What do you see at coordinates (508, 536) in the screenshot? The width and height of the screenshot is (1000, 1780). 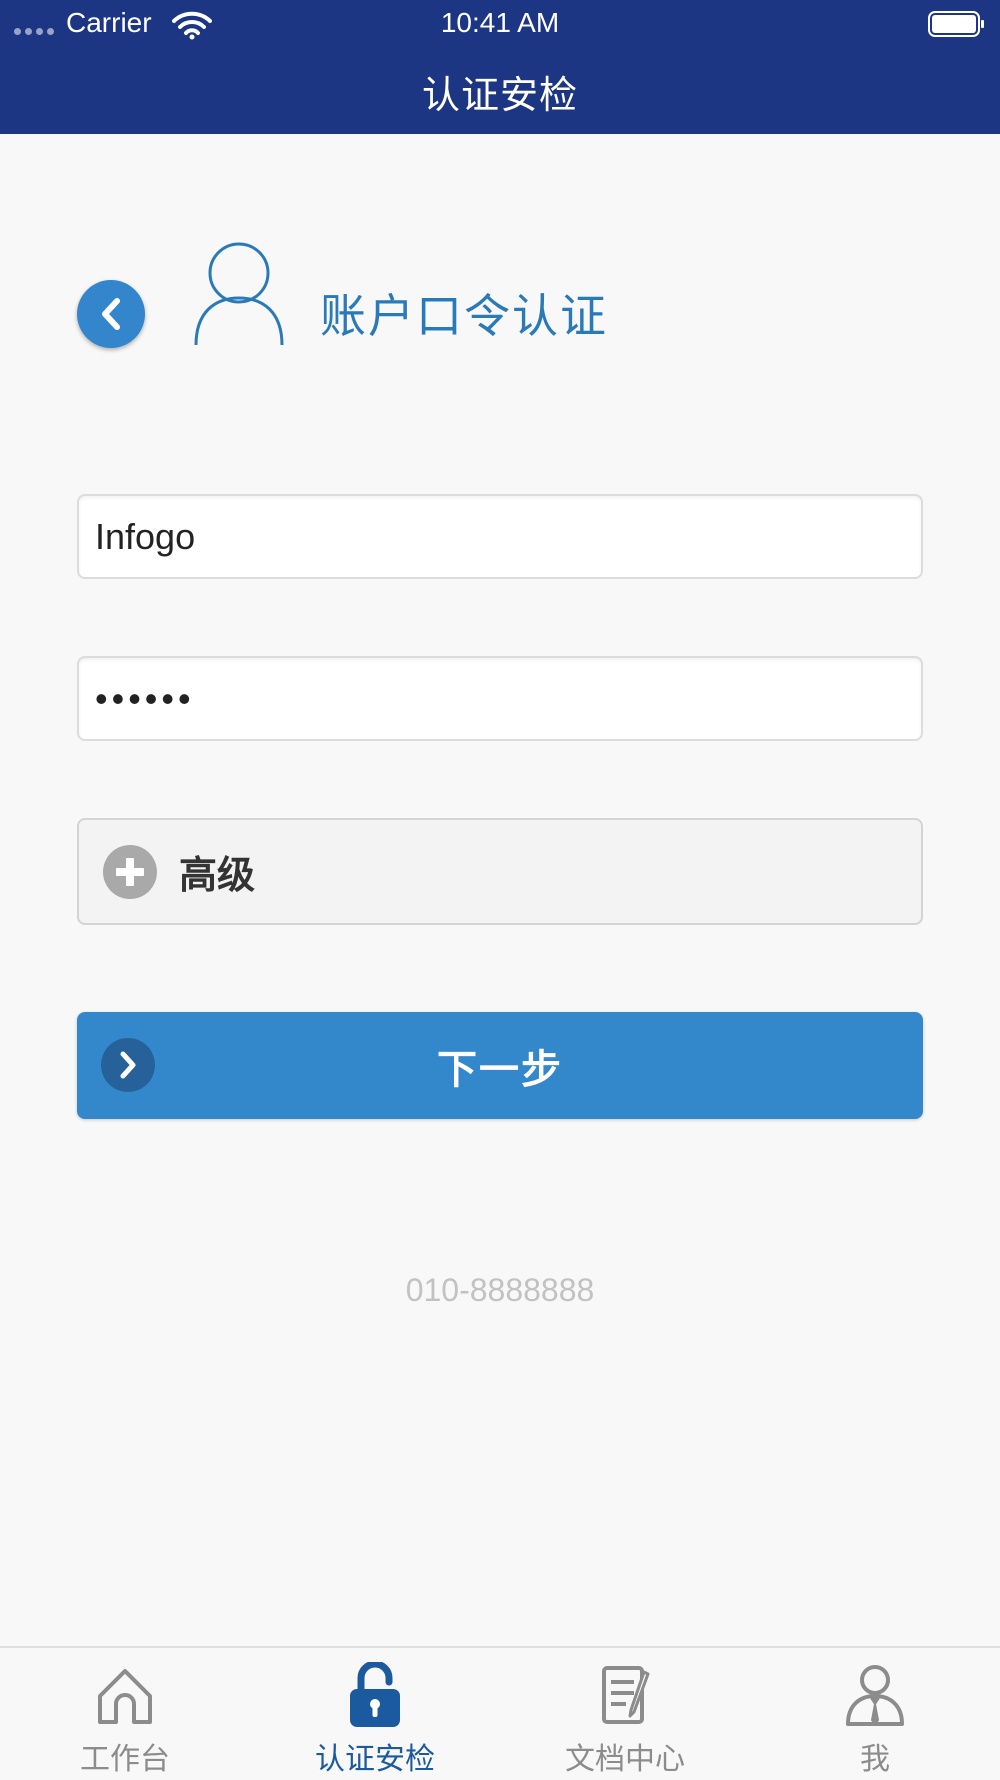 I see `username-input` at bounding box center [508, 536].